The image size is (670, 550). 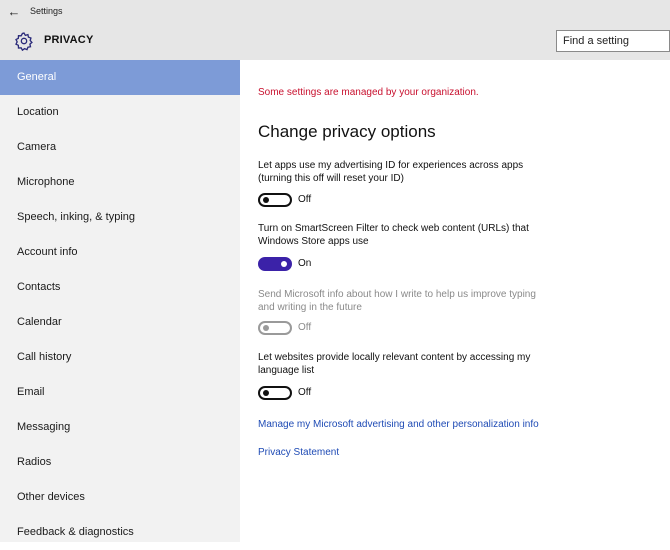 What do you see at coordinates (275, 393) in the screenshot?
I see `language-list-toggle` at bounding box center [275, 393].